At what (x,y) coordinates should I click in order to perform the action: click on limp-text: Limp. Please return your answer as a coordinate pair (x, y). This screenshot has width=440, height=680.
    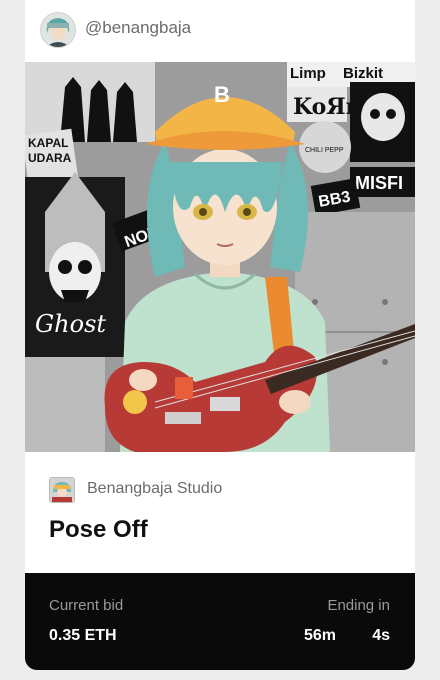
    Looking at the image, I should click on (308, 73).